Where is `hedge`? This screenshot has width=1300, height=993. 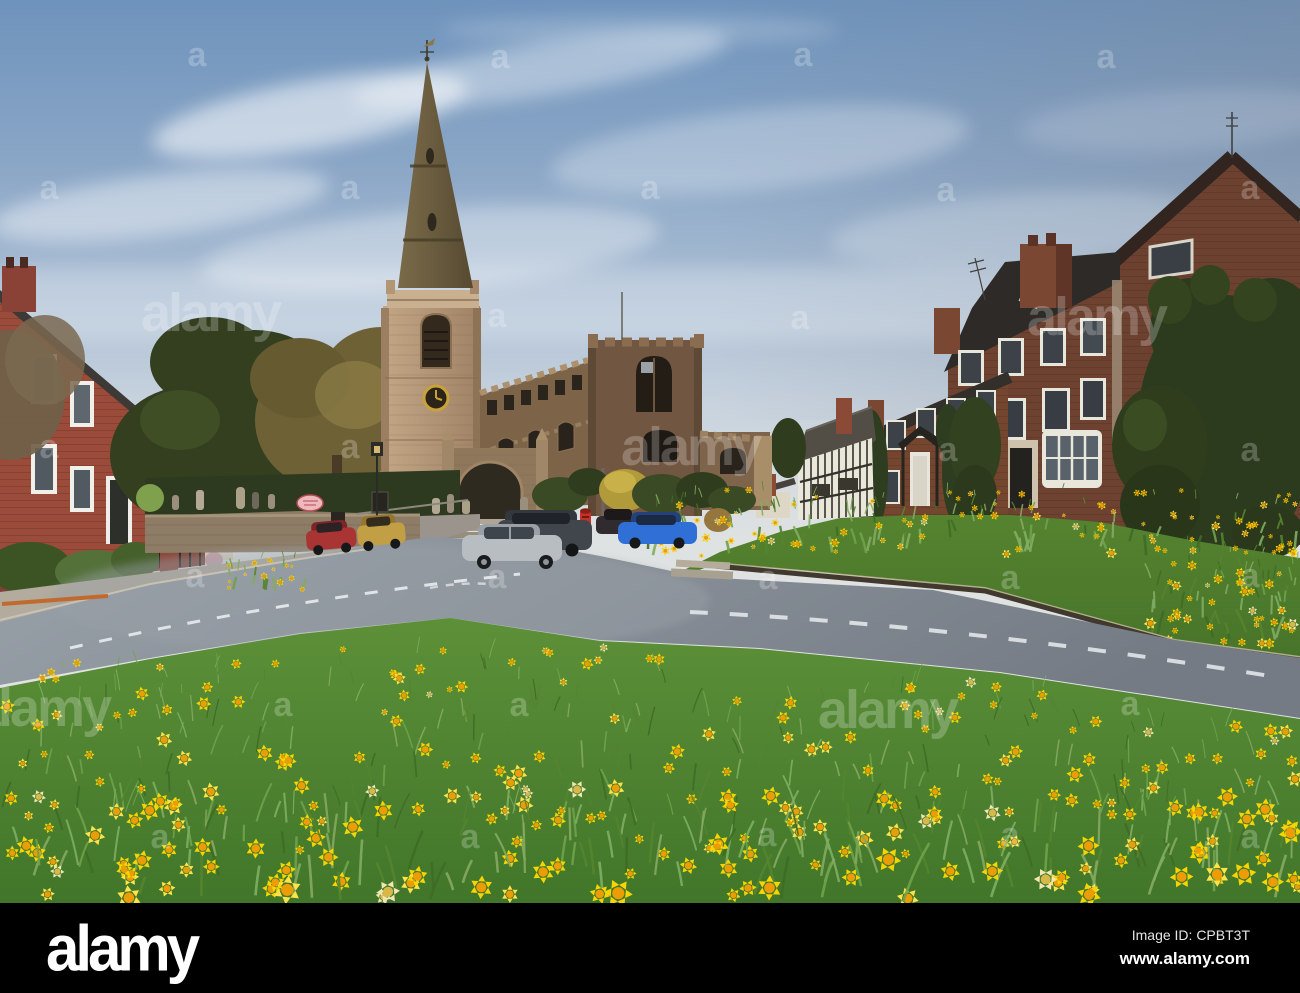
hedge is located at coordinates (302, 494).